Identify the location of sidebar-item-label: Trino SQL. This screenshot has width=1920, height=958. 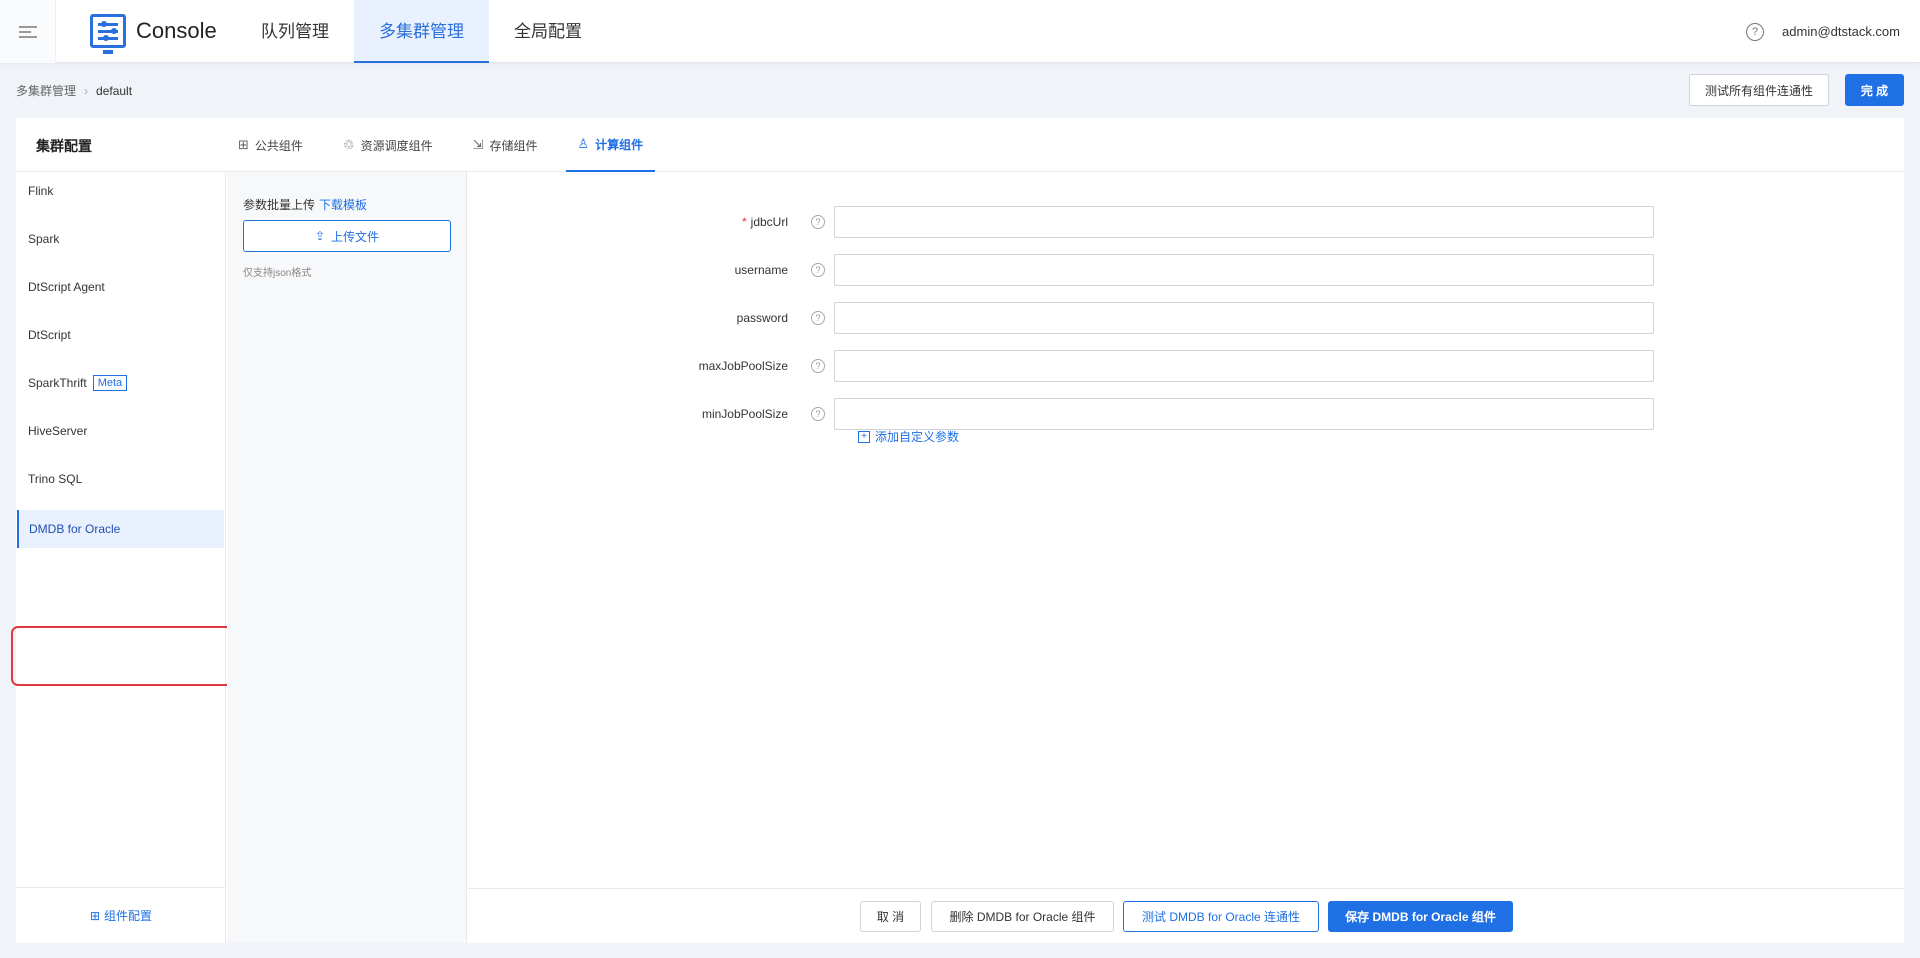
(55, 479).